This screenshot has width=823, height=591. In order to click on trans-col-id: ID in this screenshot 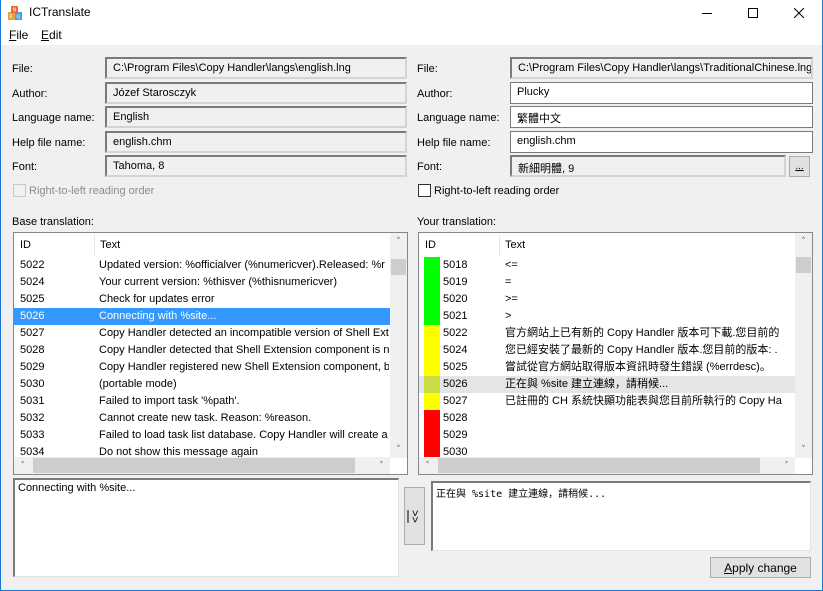, I will do `click(427, 245)`.